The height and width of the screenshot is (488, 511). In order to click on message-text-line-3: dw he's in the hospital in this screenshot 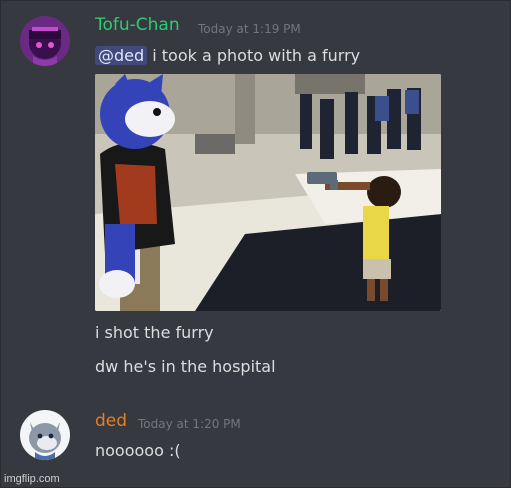, I will do `click(185, 366)`.